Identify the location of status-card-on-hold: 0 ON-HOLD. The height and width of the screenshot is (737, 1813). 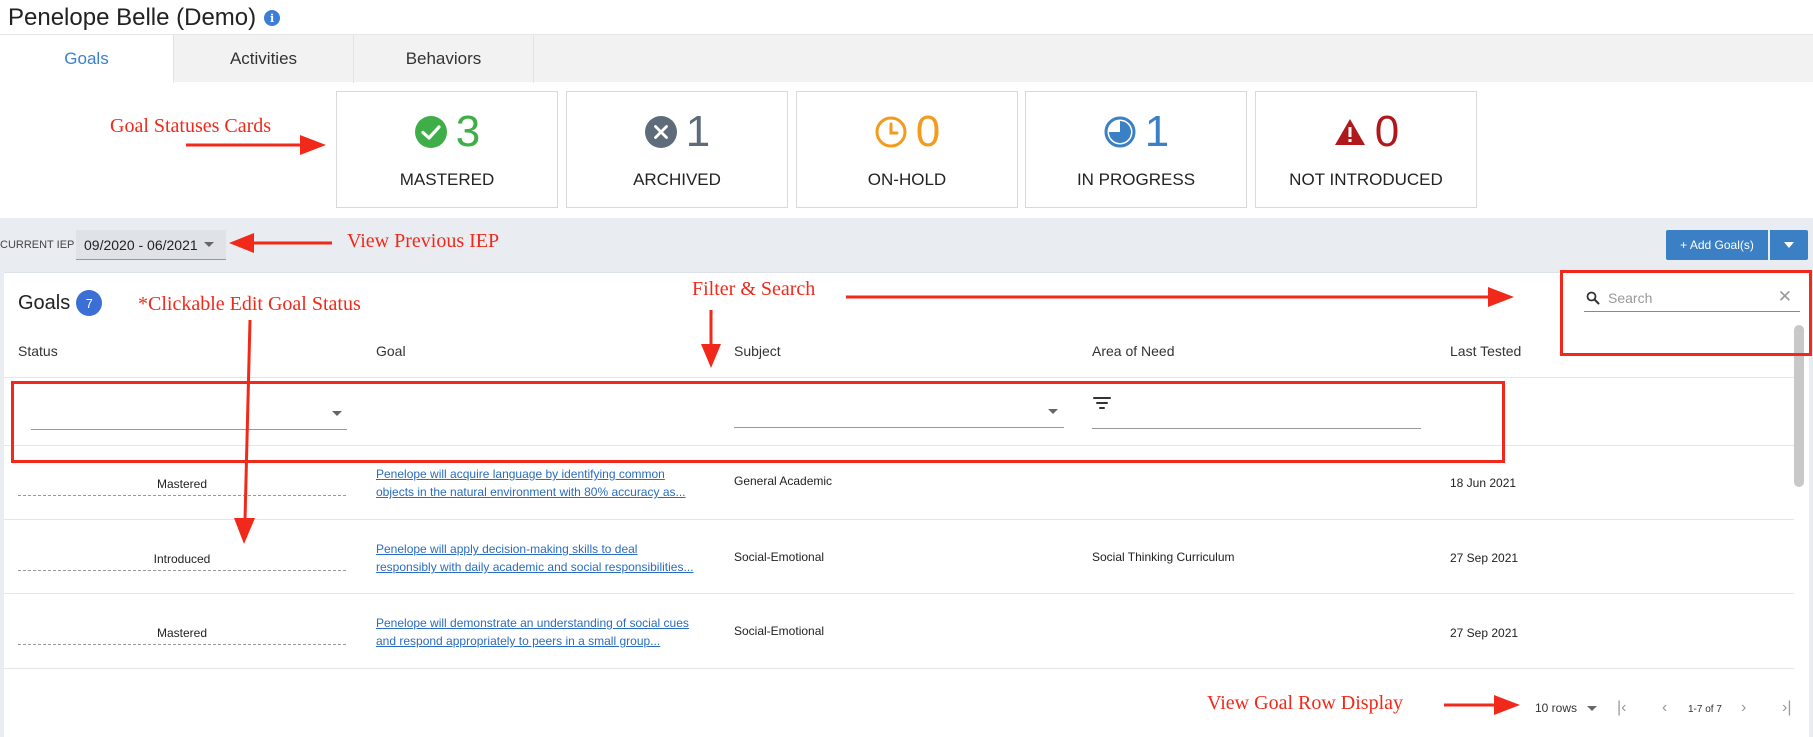
(907, 149).